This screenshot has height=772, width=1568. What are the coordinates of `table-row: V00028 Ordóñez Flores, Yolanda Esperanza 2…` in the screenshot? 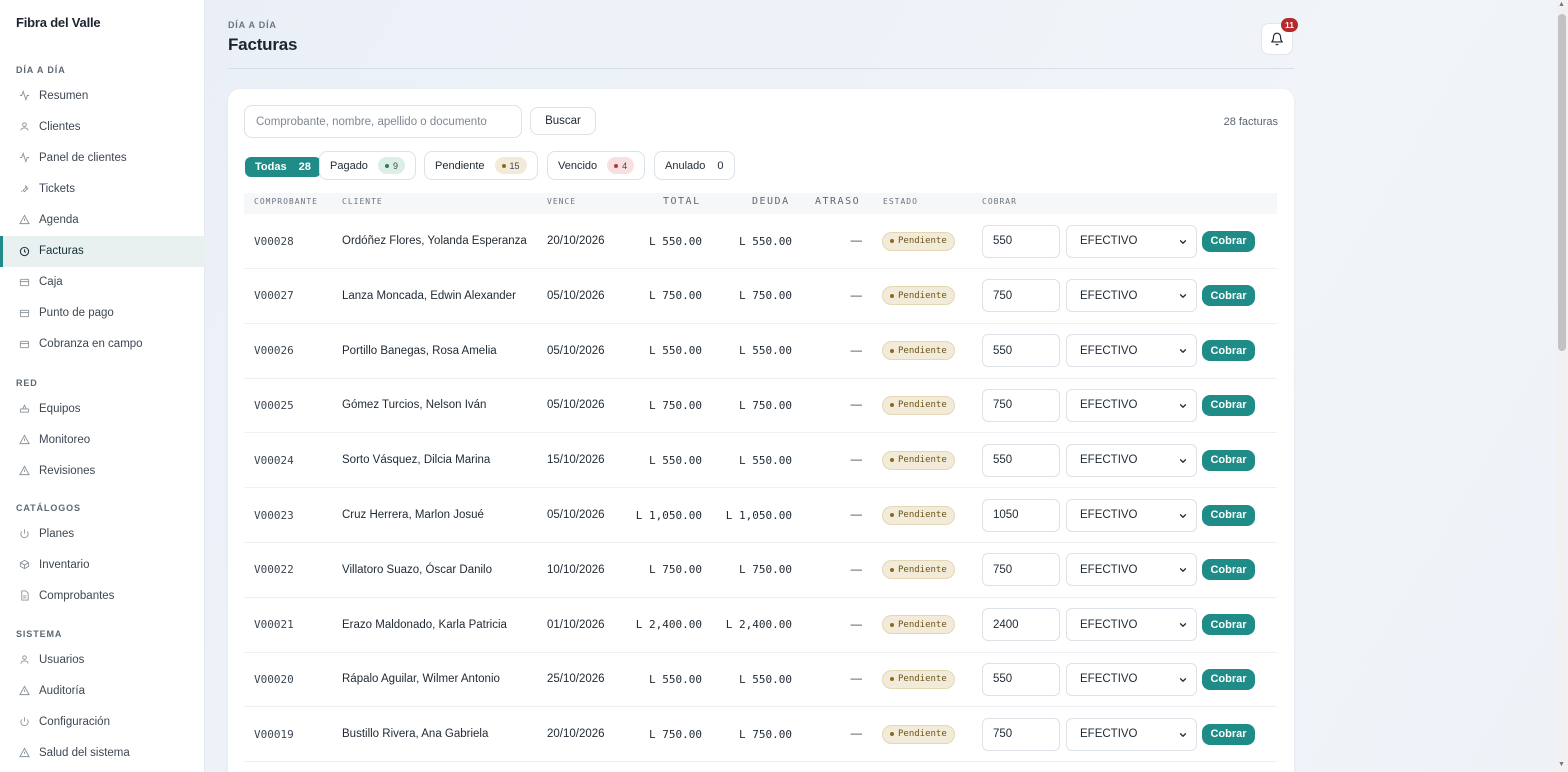 It's located at (760, 241).